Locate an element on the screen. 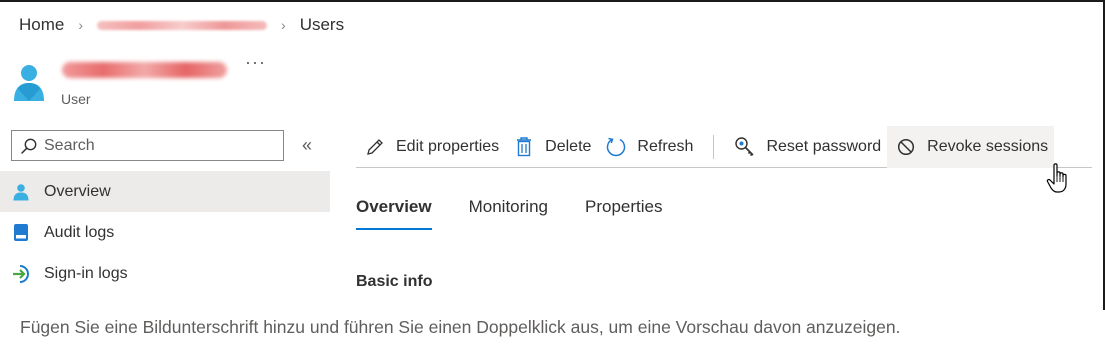  sign-in-icon is located at coordinates (21, 274).